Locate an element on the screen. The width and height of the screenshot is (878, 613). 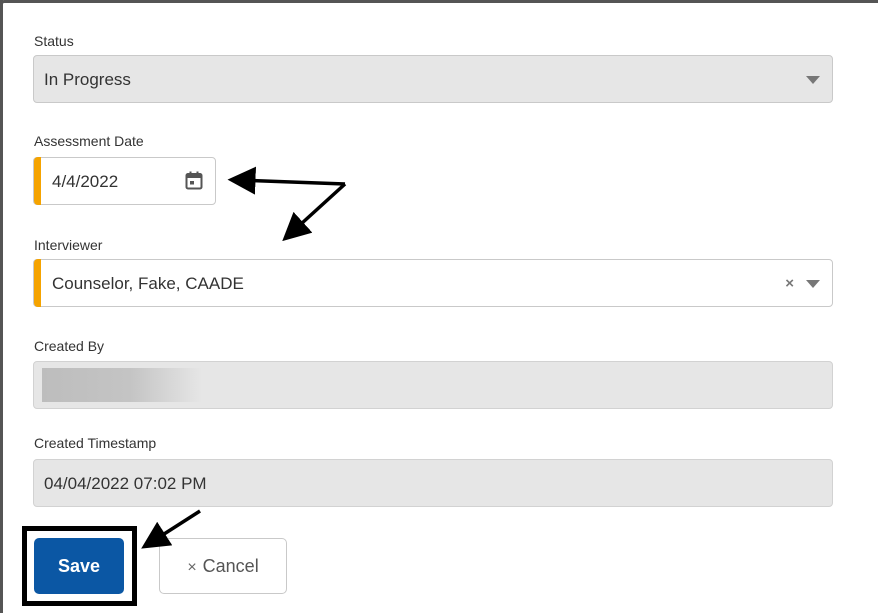
clear-icon: × is located at coordinates (789, 283).